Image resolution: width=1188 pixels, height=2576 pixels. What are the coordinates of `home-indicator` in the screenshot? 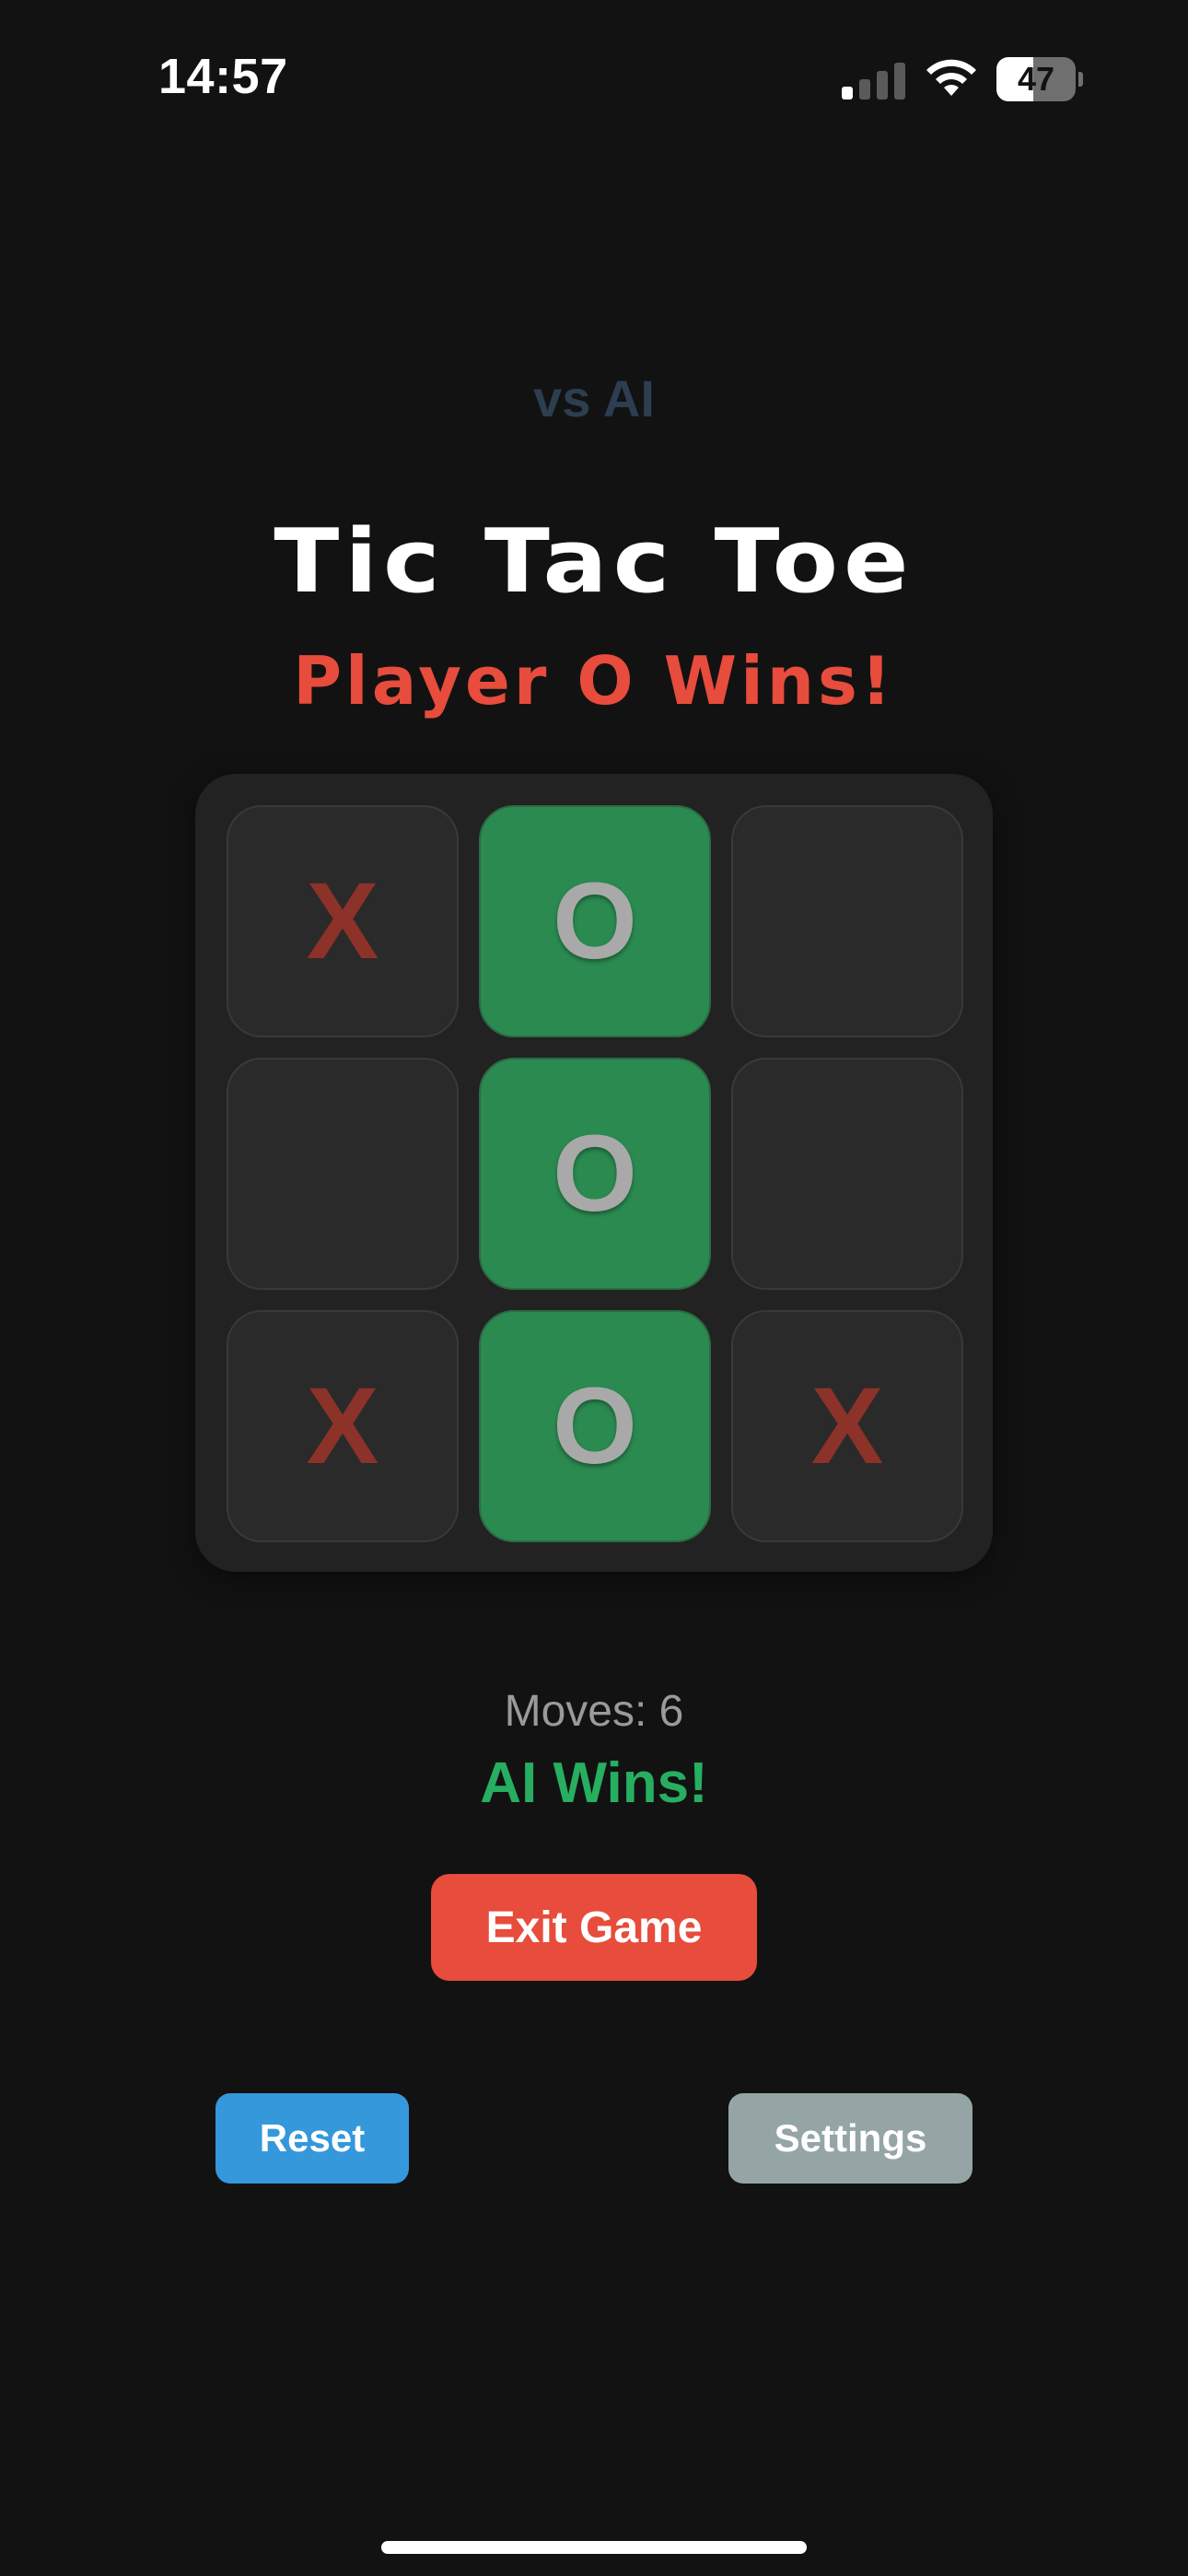 It's located at (594, 2547).